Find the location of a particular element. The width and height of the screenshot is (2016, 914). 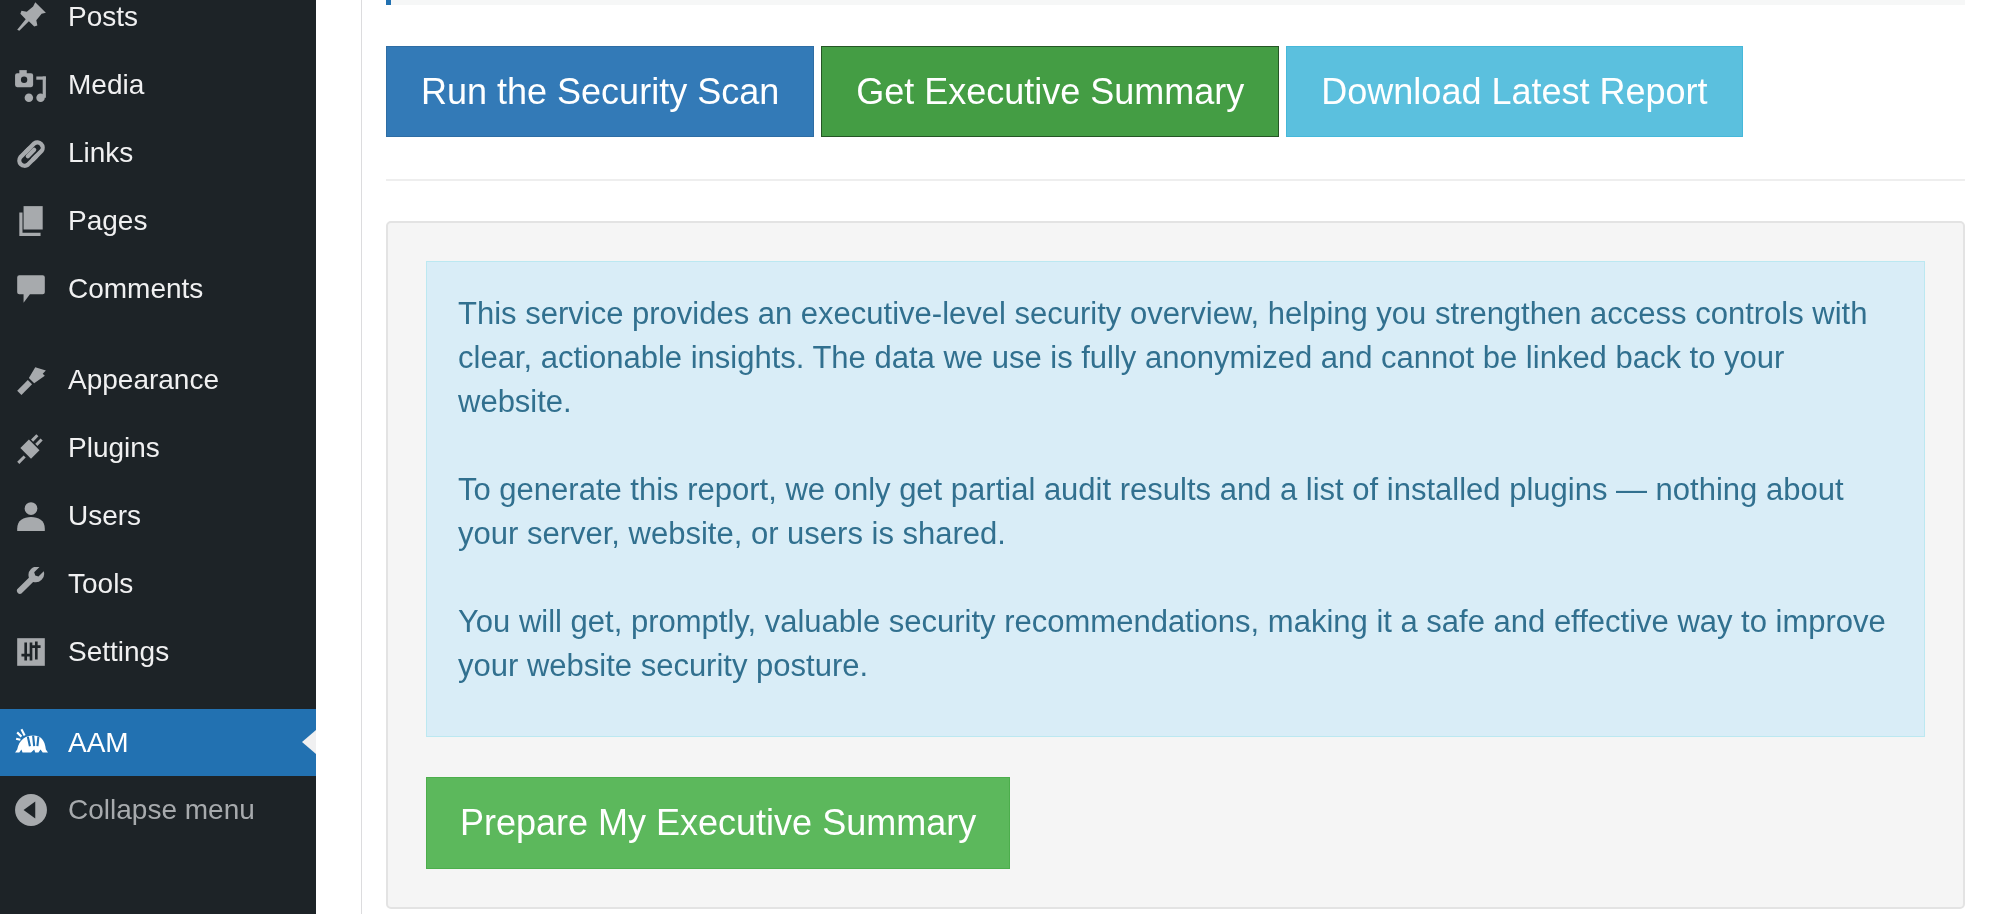

sidebar-item: Users is located at coordinates (158, 516).